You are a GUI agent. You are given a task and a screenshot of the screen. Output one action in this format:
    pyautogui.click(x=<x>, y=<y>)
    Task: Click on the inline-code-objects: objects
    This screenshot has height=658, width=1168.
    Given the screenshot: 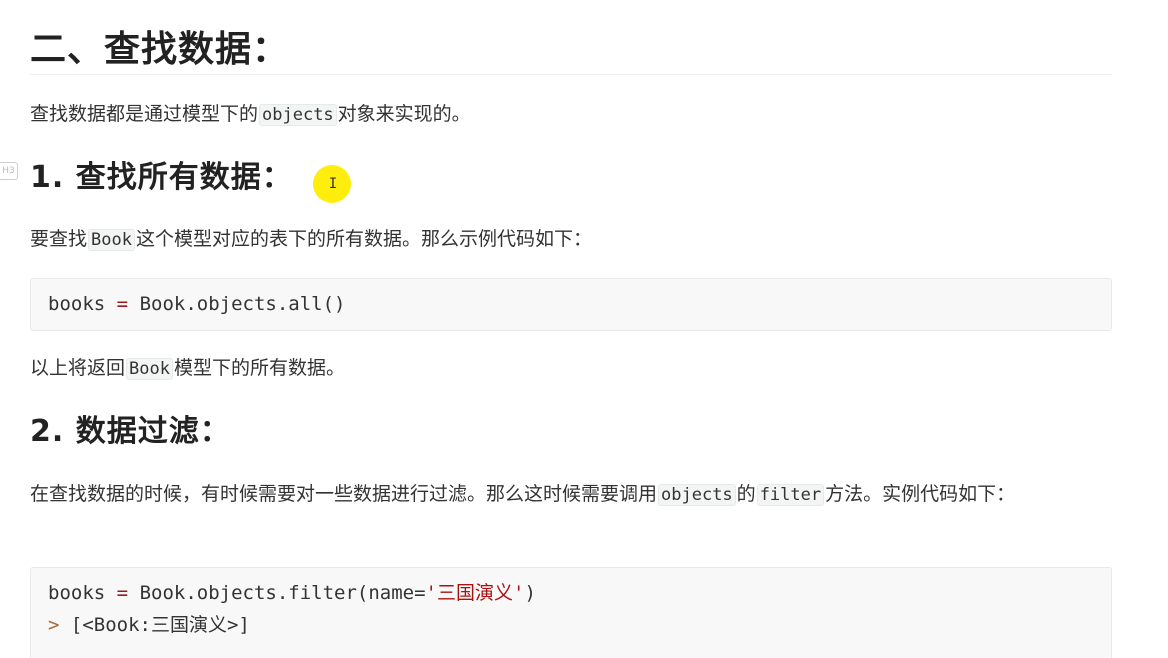 What is the action you would take?
    pyautogui.click(x=298, y=115)
    